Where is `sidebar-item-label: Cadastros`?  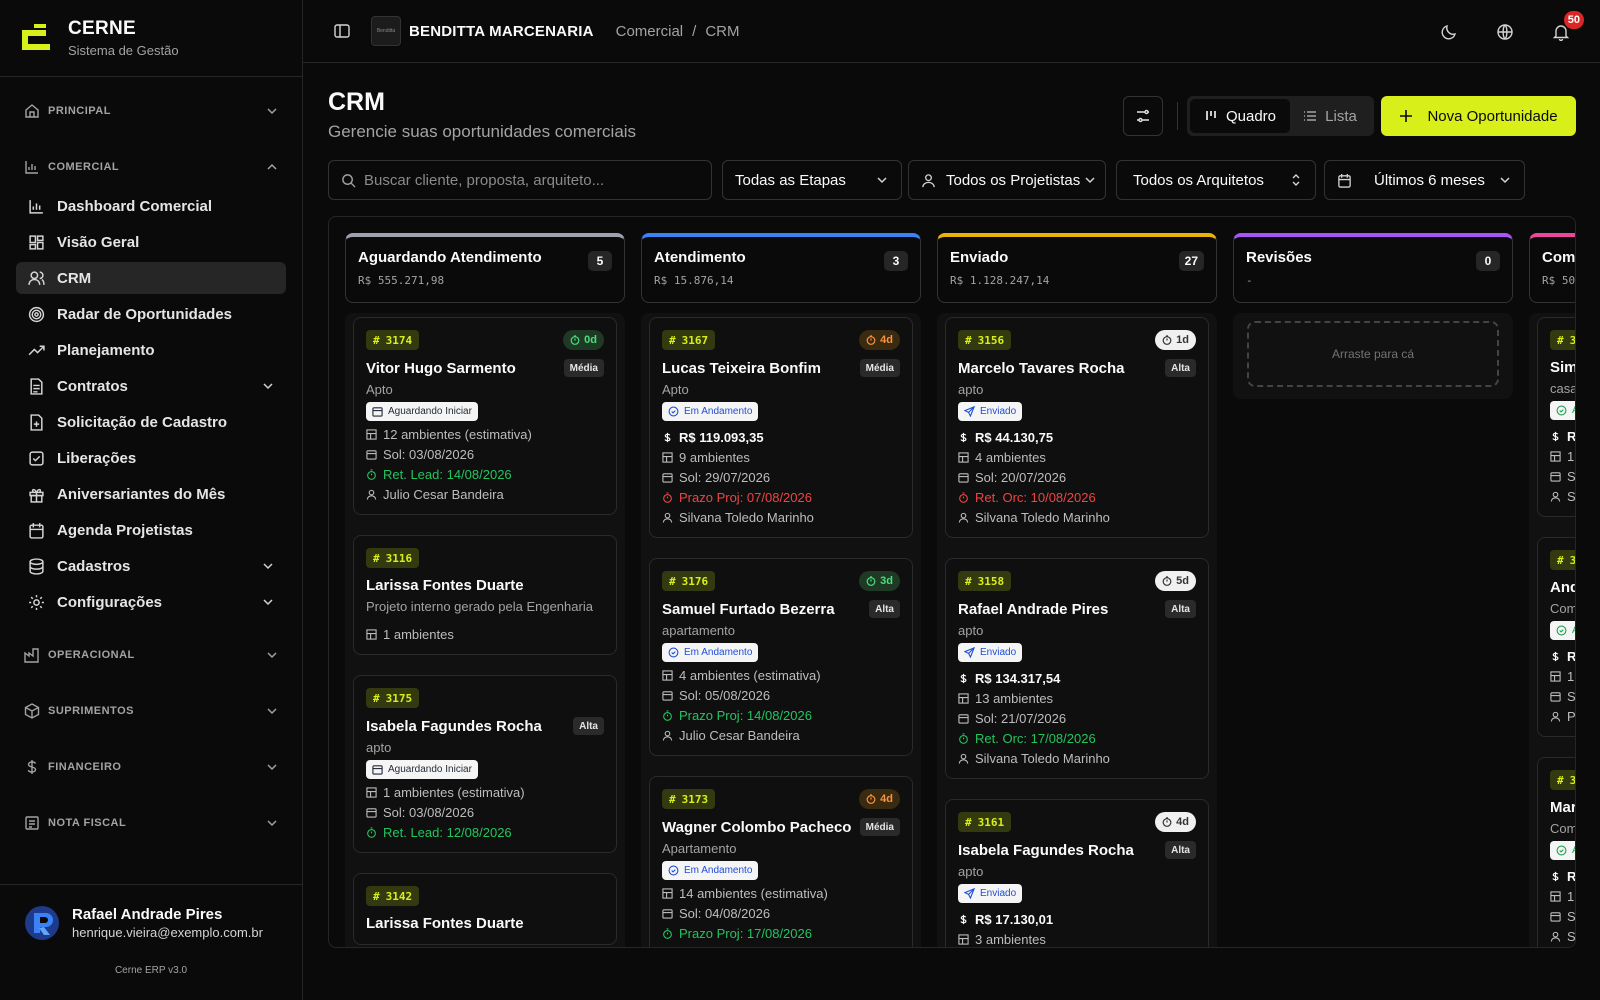 sidebar-item-label: Cadastros is located at coordinates (94, 566).